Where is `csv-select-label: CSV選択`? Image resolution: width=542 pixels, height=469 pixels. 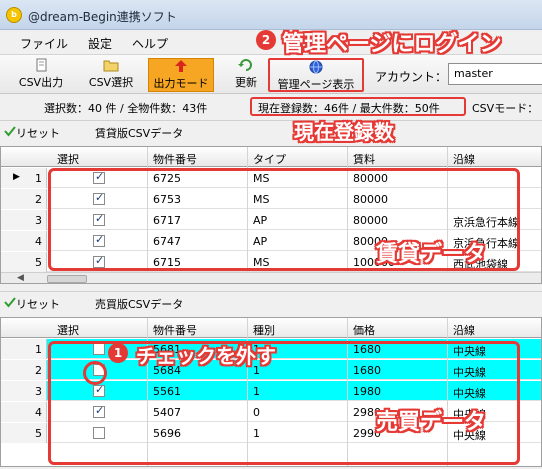 csv-select-label: CSV選択 is located at coordinates (111, 82).